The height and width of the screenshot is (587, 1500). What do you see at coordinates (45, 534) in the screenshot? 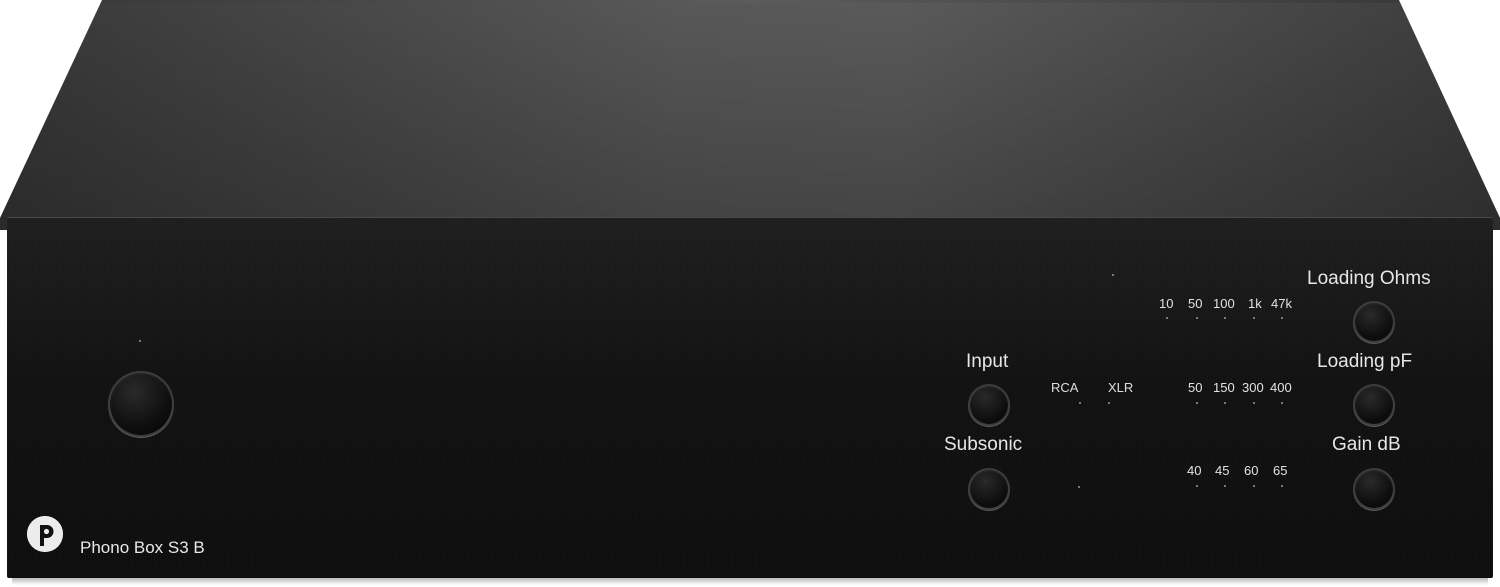
I see `pro-ject-logo-icon` at bounding box center [45, 534].